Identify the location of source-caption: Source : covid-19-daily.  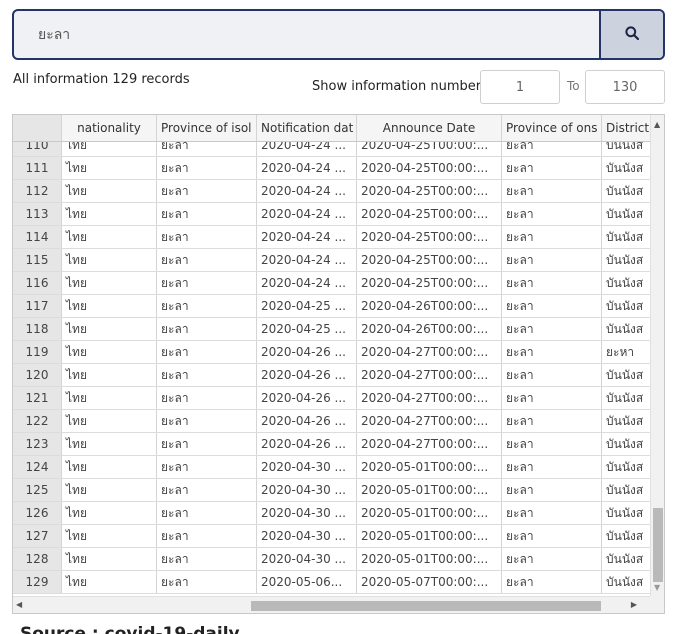
(130, 629).